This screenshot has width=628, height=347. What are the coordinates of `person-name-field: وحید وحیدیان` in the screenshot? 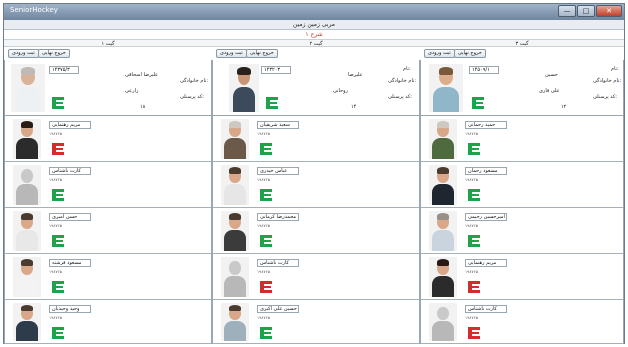 It's located at (70, 309).